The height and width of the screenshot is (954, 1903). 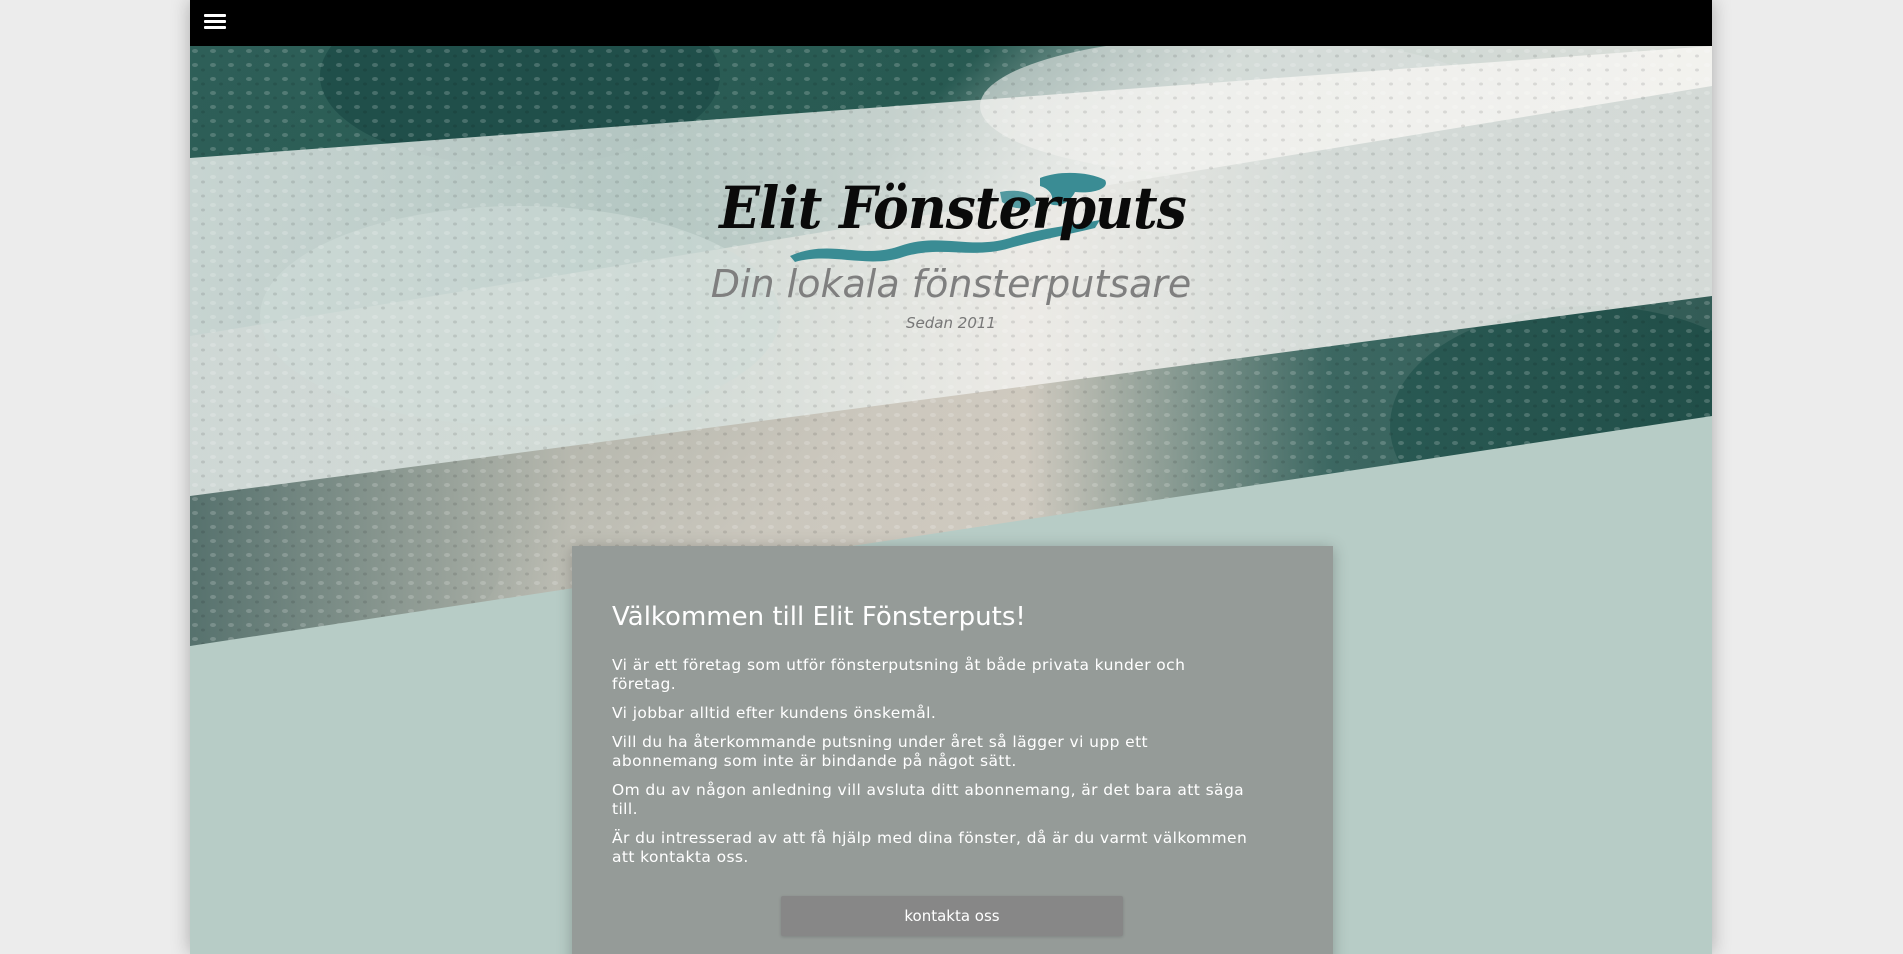 I want to click on welcome-title: Välkommen till Elit Fönsterputs!, so click(x=819, y=617).